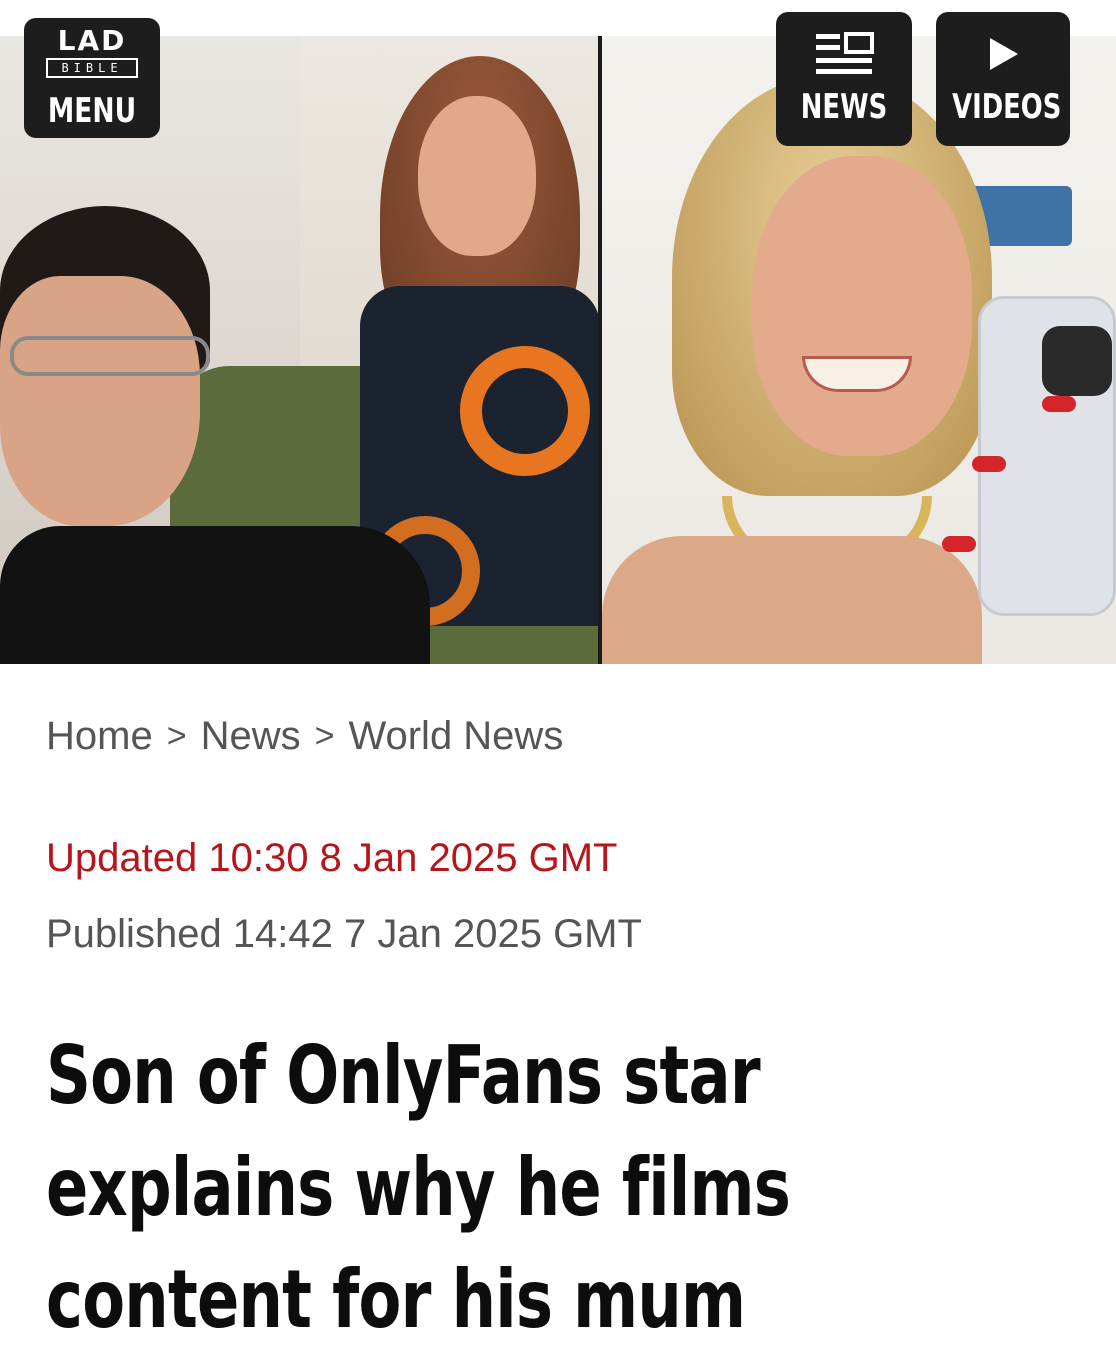 This screenshot has height=1368, width=1116. What do you see at coordinates (251, 736) in the screenshot?
I see `breadcrumb-news-link: News` at bounding box center [251, 736].